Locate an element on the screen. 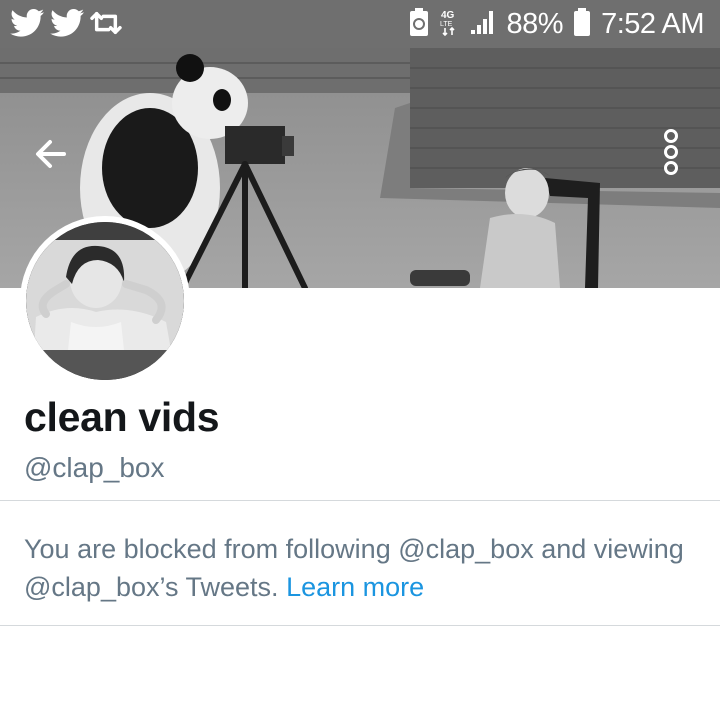 This screenshot has height=704, width=720. clock: 7:52 AM is located at coordinates (652, 23).